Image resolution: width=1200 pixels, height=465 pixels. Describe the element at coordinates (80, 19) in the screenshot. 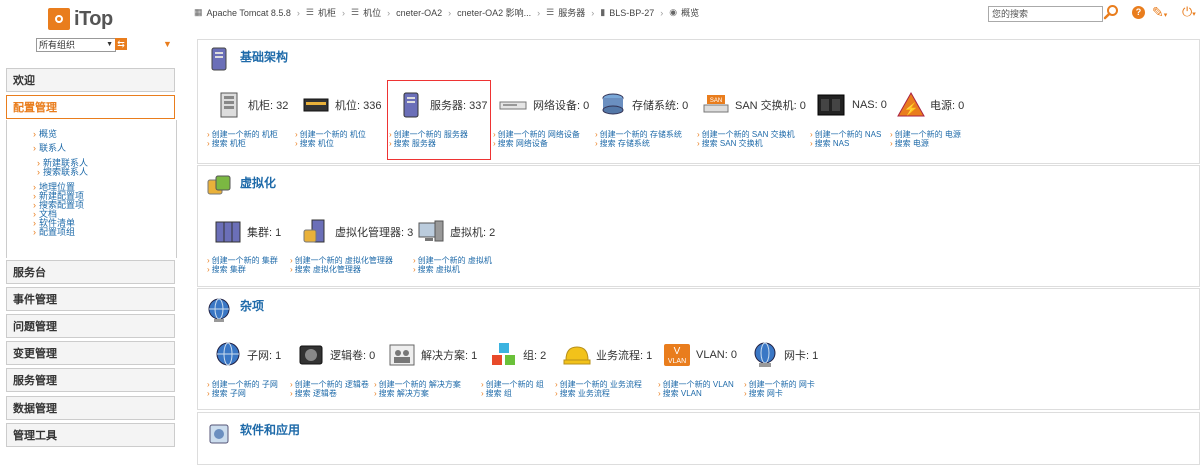

I see `itop-logo: iTop` at that location.